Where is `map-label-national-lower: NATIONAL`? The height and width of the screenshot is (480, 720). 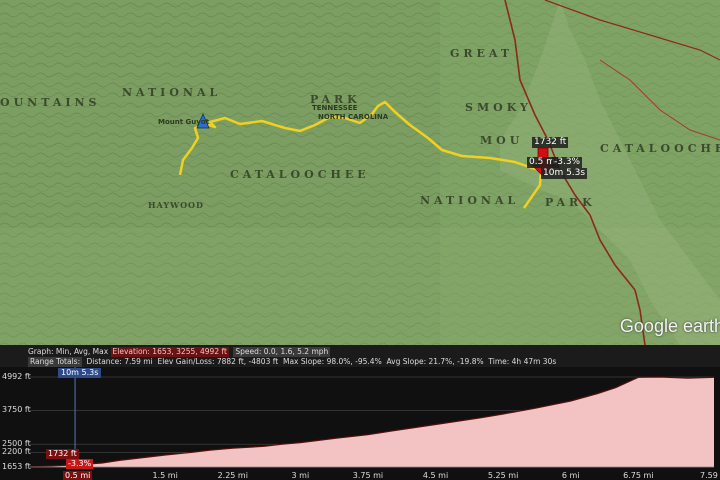 map-label-national-lower: NATIONAL is located at coordinates (470, 200).